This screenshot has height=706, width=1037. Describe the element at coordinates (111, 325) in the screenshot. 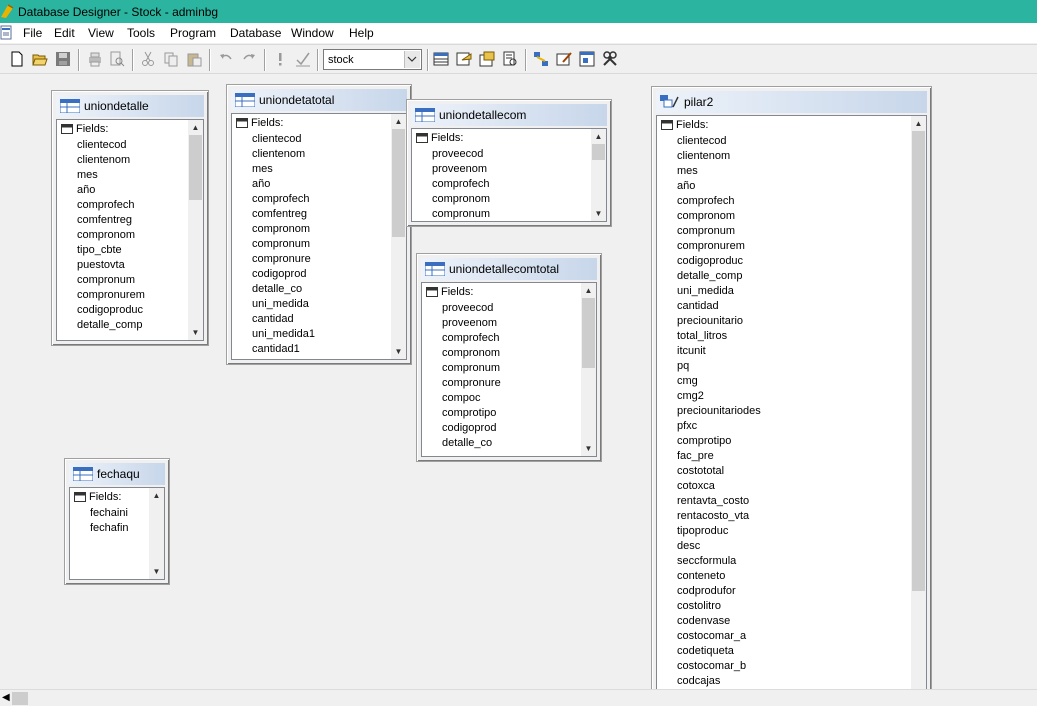

I see `field-item: detalle_comp` at that location.